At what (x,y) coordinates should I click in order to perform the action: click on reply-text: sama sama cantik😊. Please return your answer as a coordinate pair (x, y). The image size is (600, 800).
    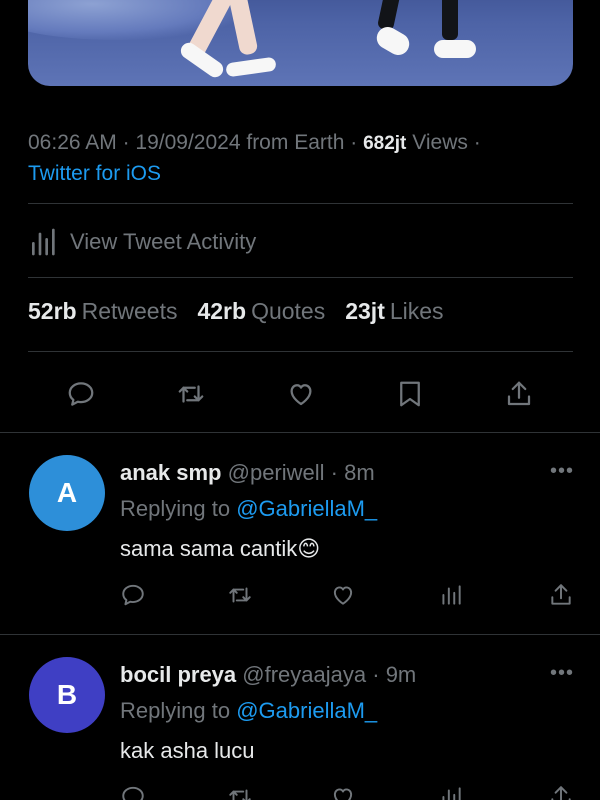
    Looking at the image, I should click on (220, 548).